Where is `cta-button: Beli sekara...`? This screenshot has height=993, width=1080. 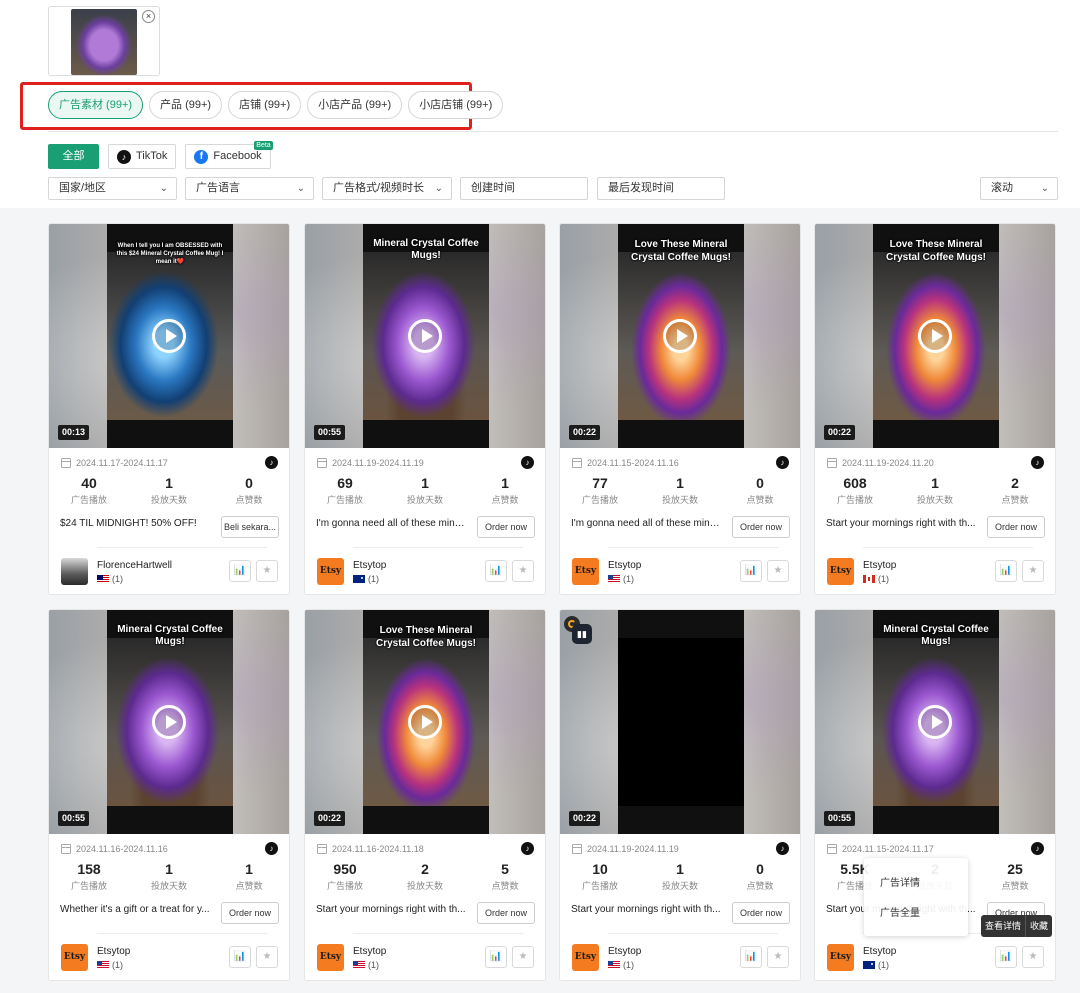
cta-button: Beli sekara... is located at coordinates (250, 527).